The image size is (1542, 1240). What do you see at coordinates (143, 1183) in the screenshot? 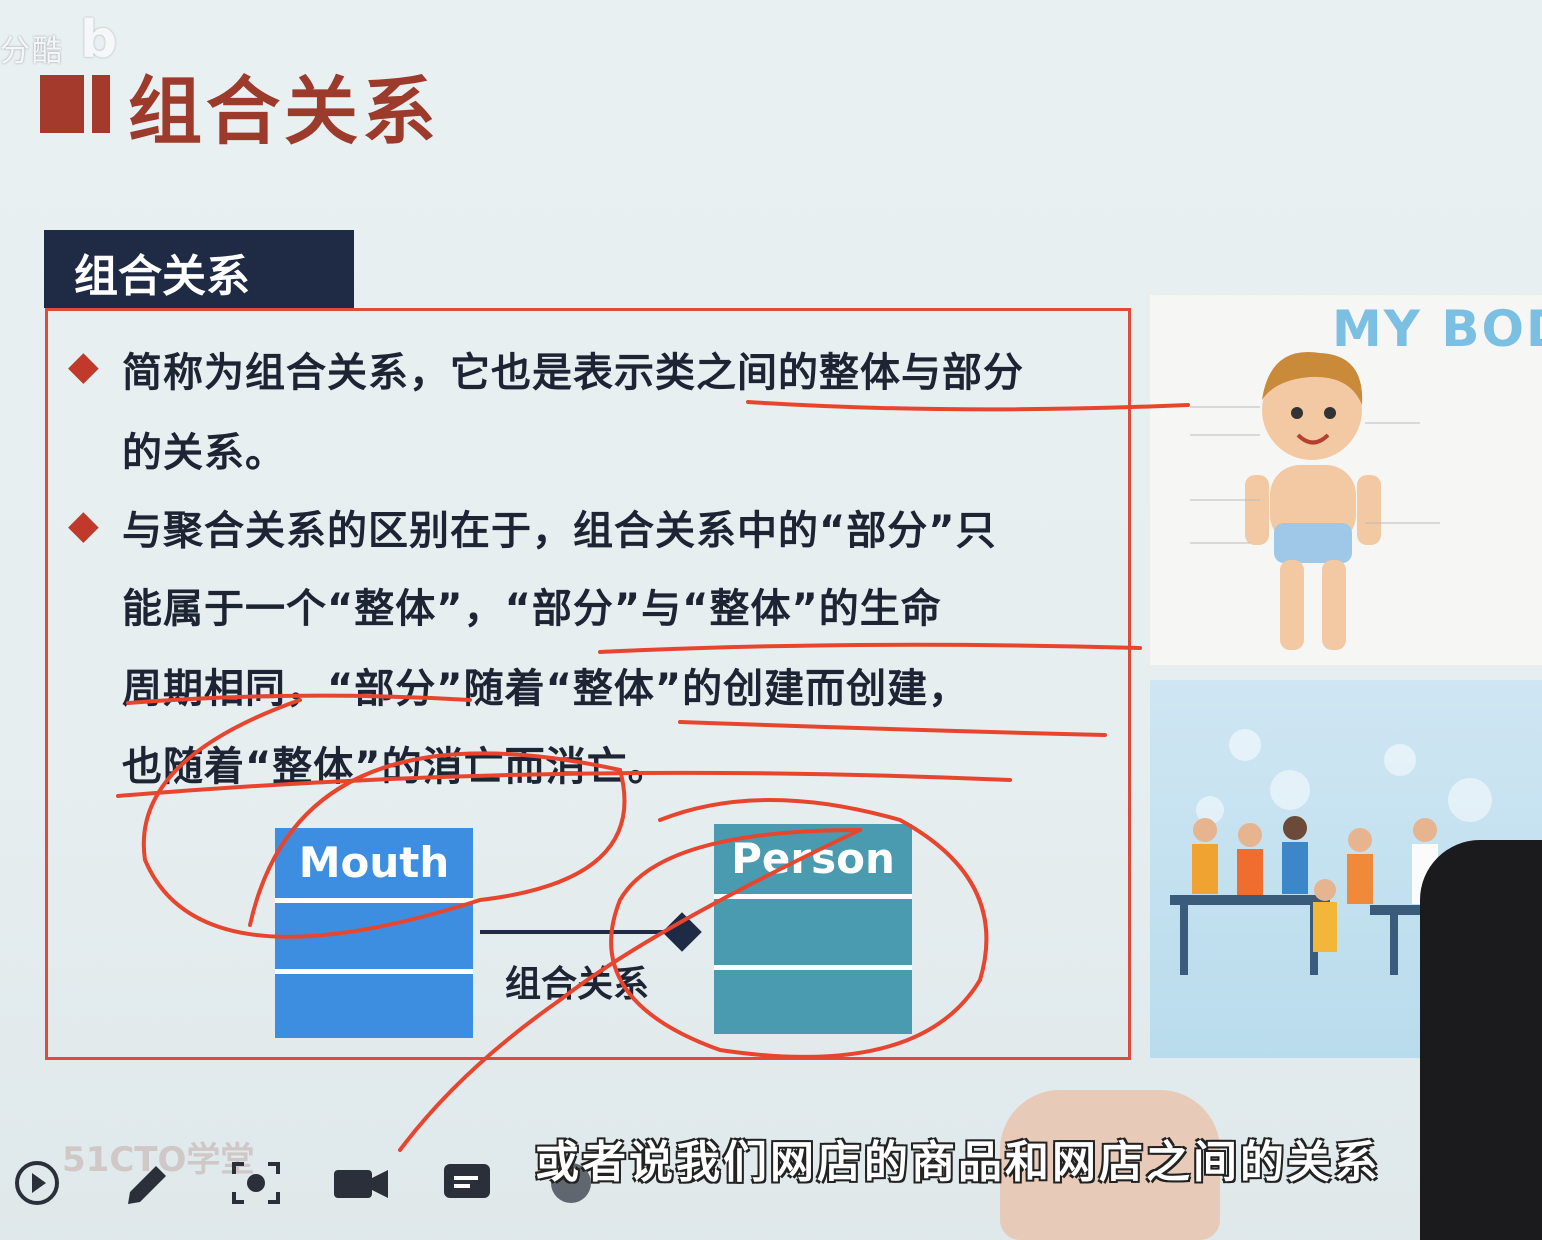
I see `pen-icon` at bounding box center [143, 1183].